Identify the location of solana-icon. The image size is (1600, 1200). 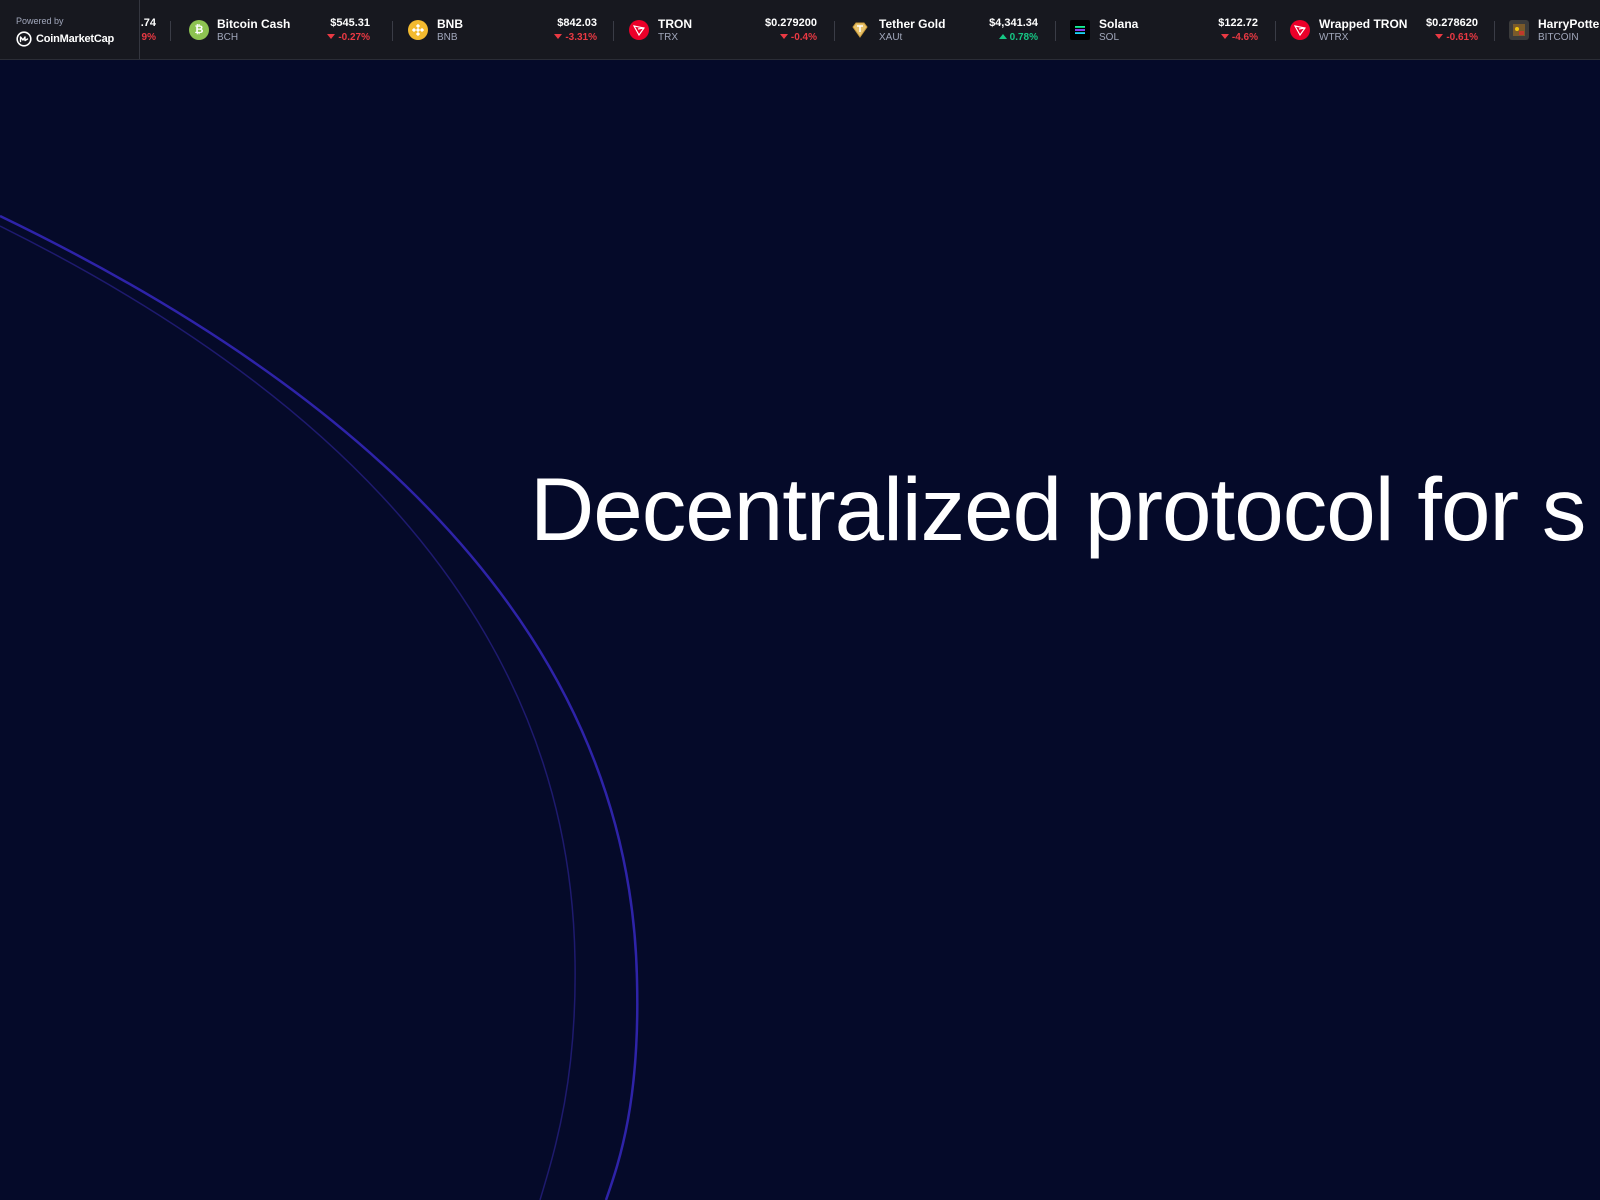
(1080, 30).